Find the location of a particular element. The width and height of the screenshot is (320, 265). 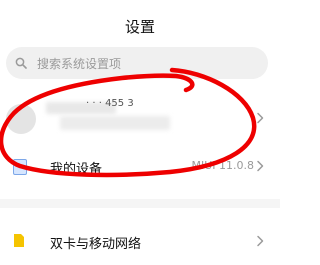

section-divider is located at coordinates (140, 203).